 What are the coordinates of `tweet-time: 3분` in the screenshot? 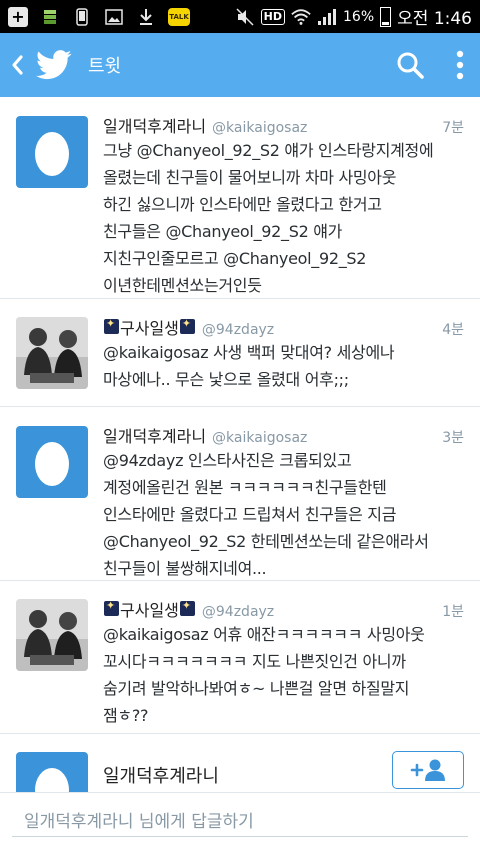 It's located at (453, 438).